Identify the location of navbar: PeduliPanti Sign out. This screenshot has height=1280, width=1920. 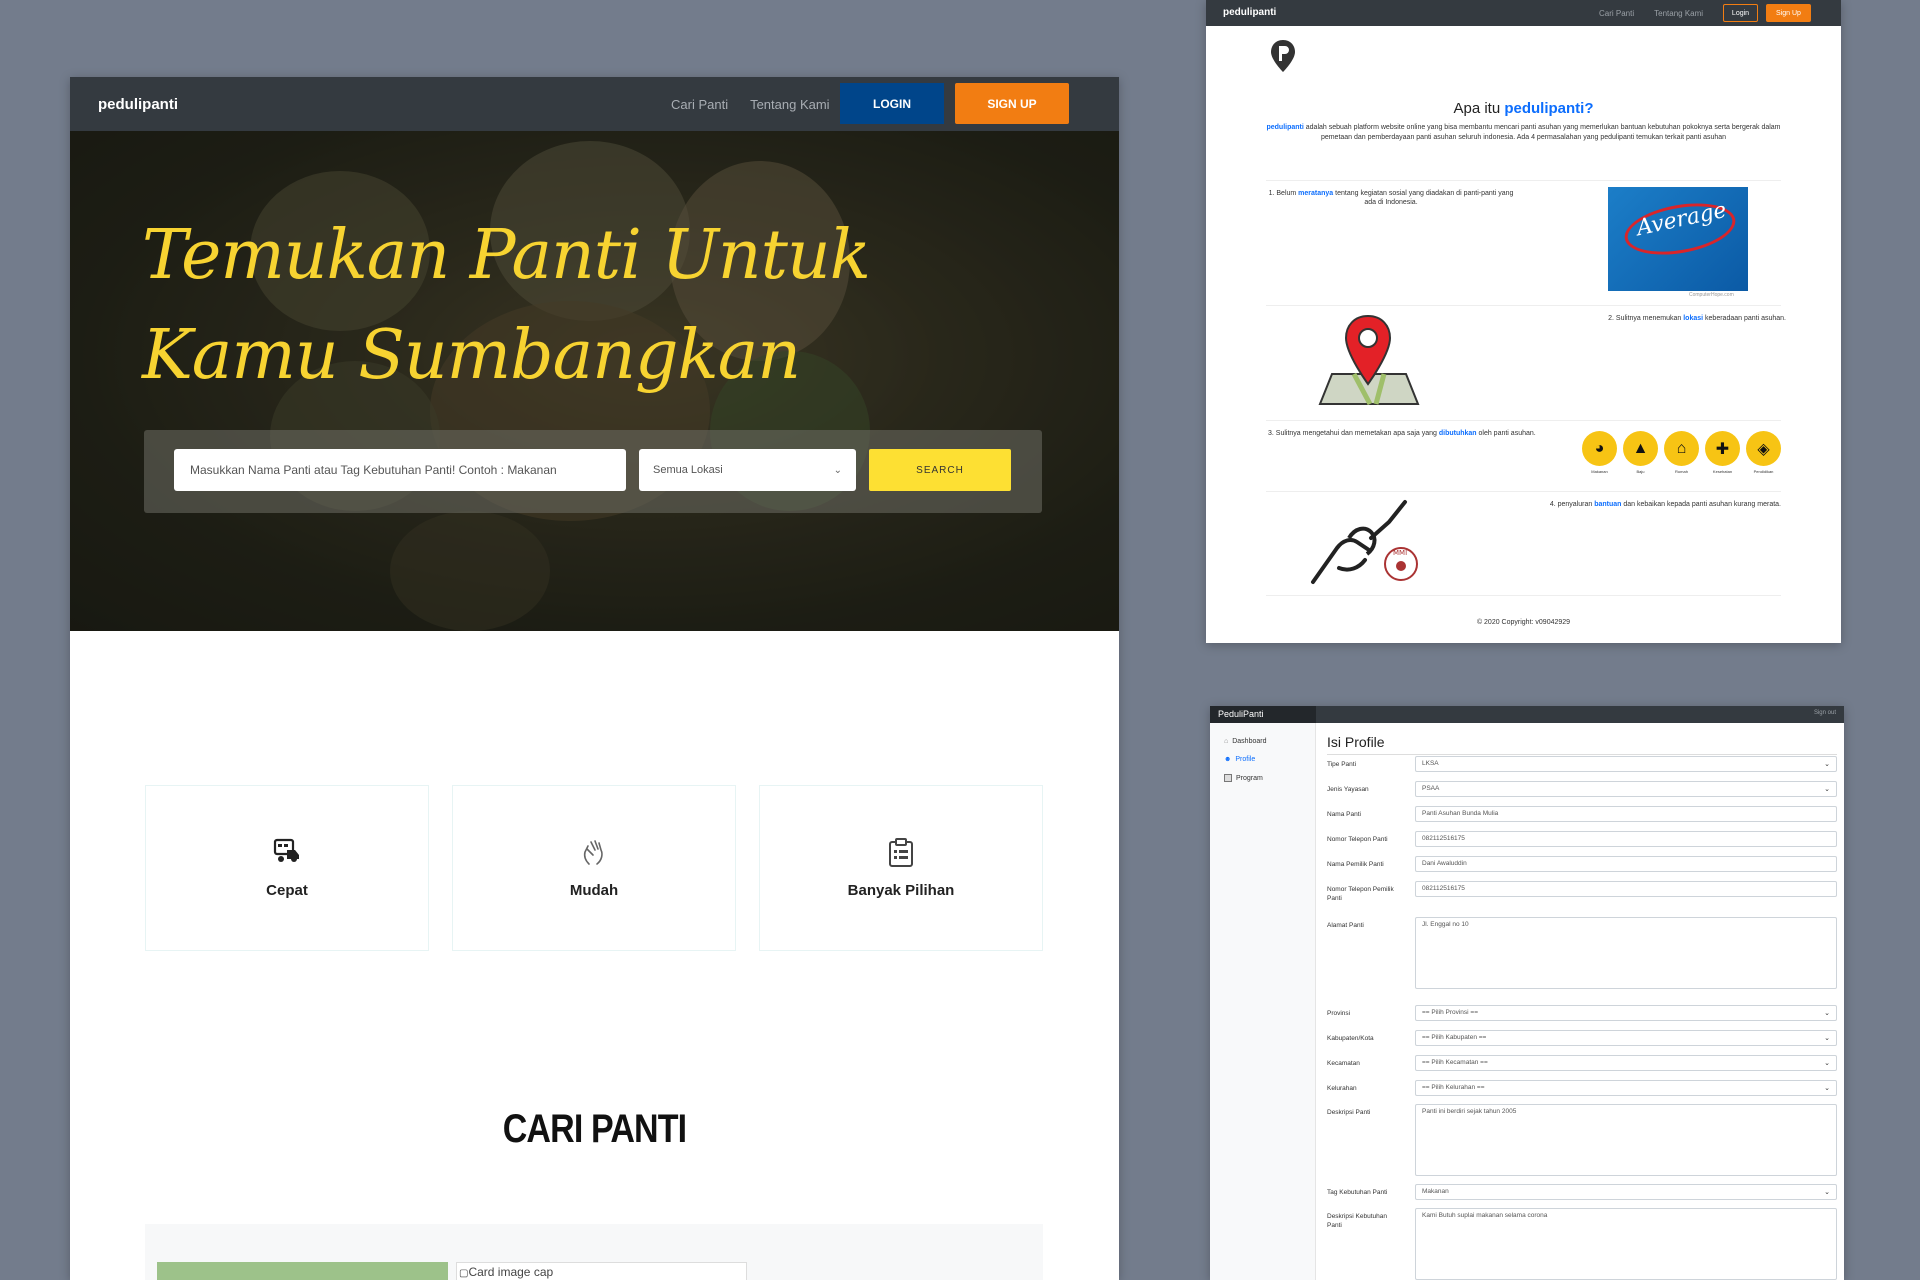
(1527, 714).